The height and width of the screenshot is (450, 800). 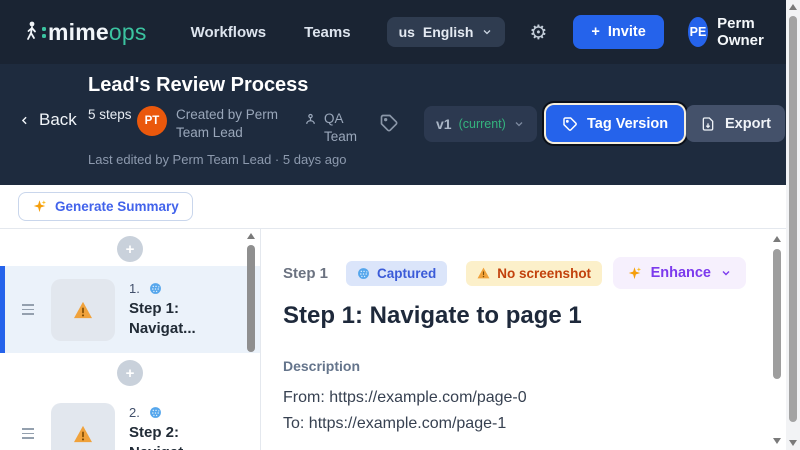 I want to click on avatar: PE, so click(x=698, y=32).